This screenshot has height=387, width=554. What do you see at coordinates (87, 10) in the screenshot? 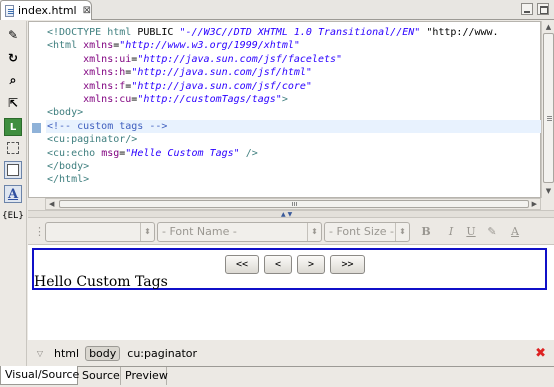
I see `close-tab-icon: ⊠` at bounding box center [87, 10].